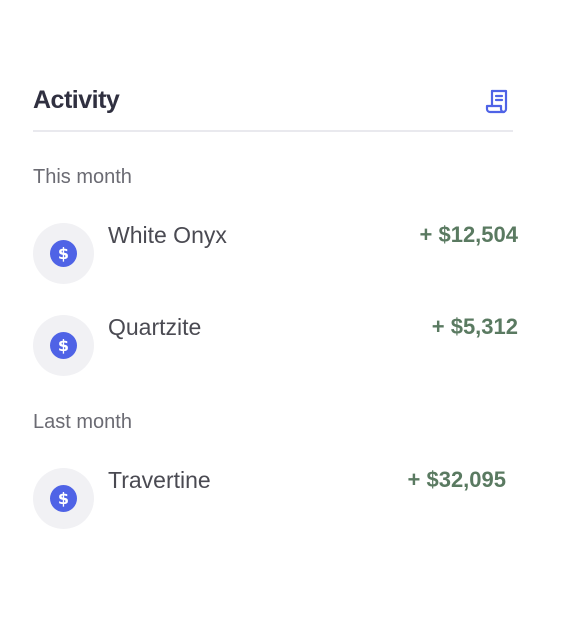 The height and width of the screenshot is (640, 562). I want to click on receipt-button, so click(498, 101).